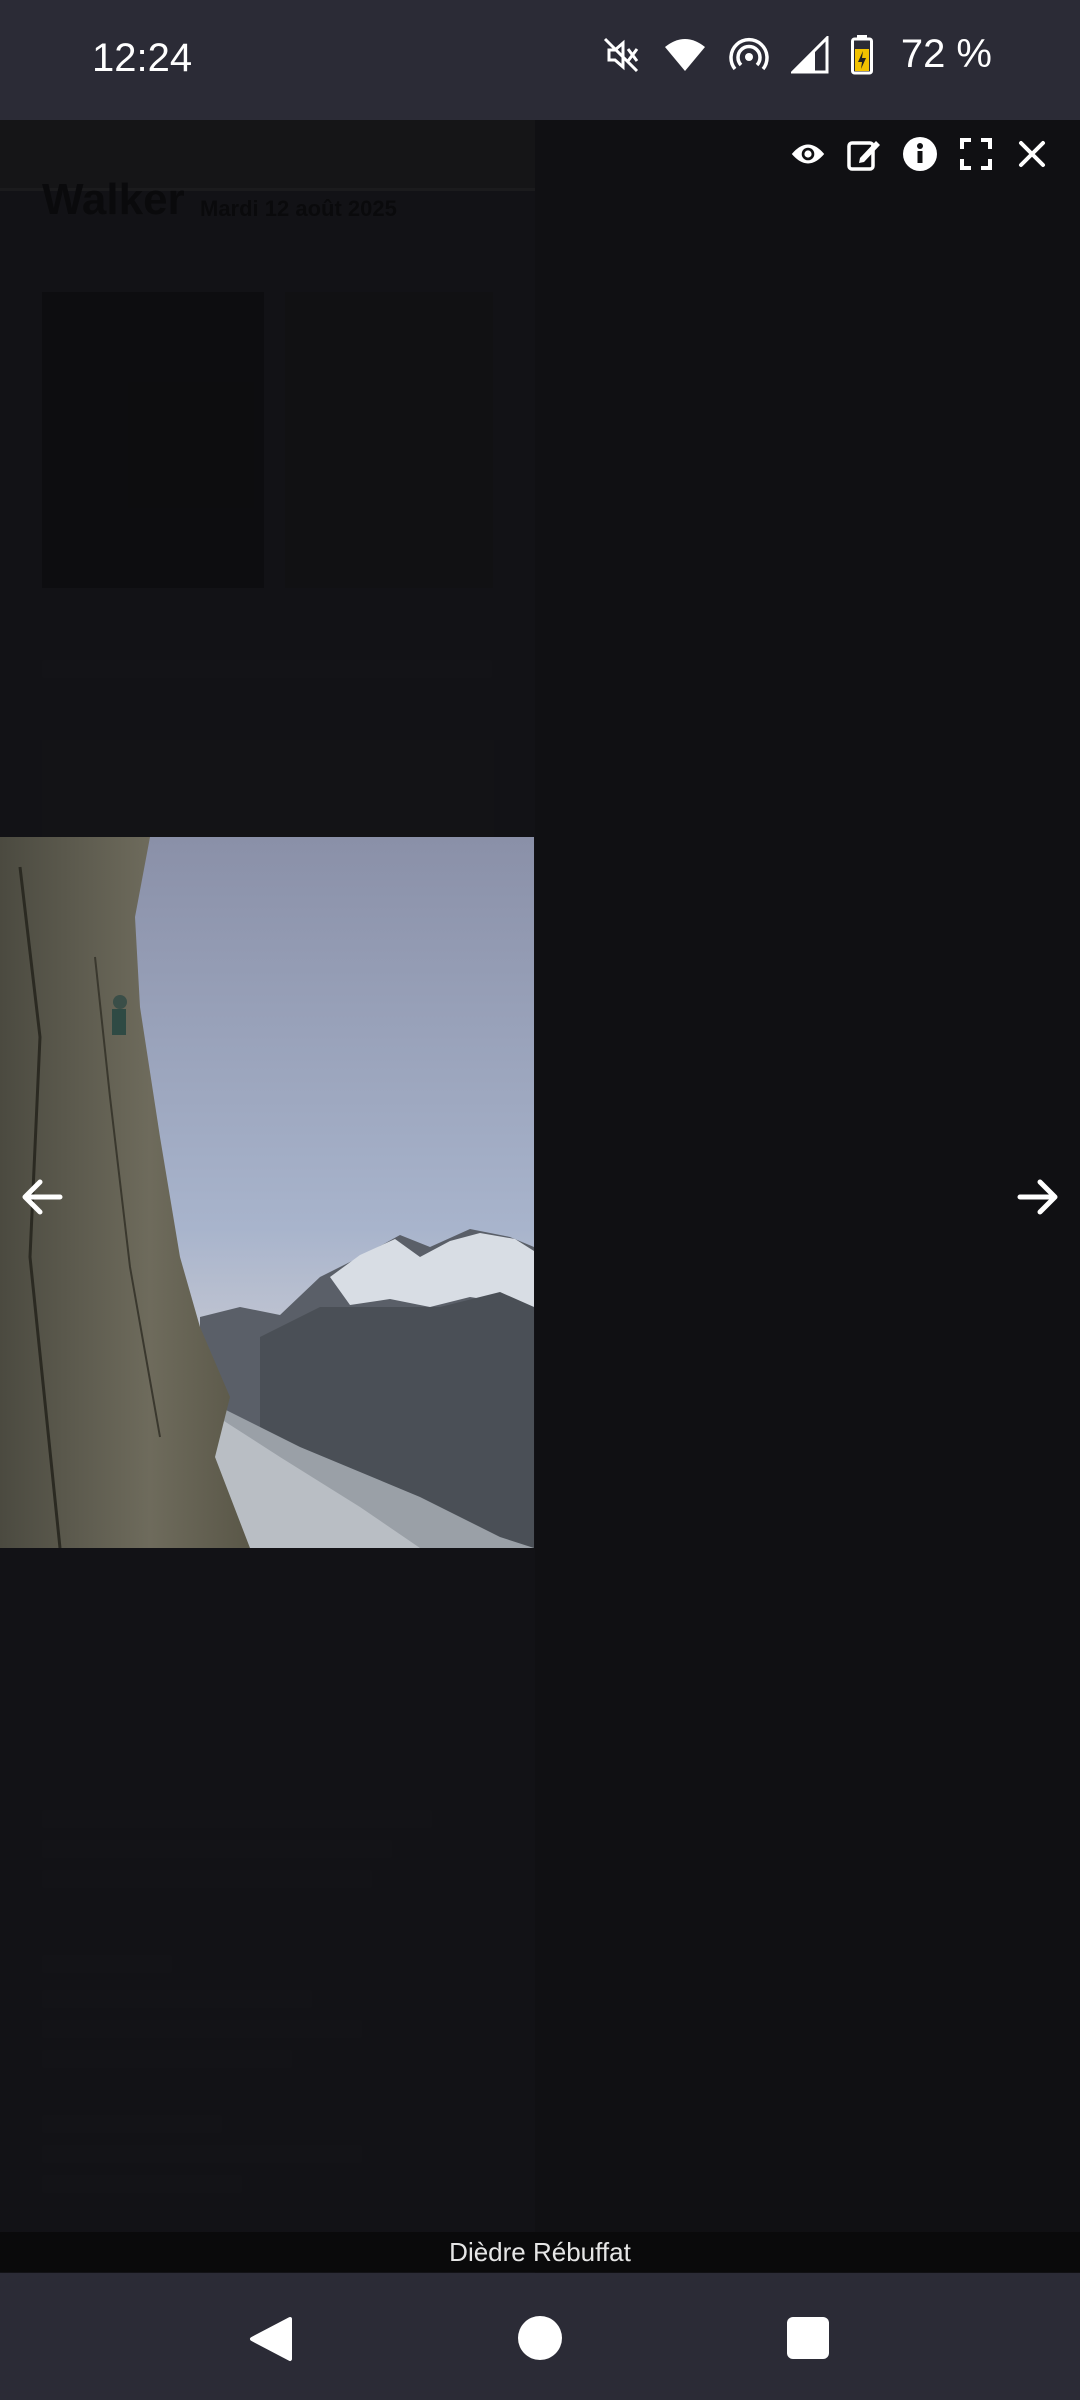 This screenshot has width=1080, height=2400. What do you see at coordinates (809, 54) in the screenshot?
I see `signal-icon` at bounding box center [809, 54].